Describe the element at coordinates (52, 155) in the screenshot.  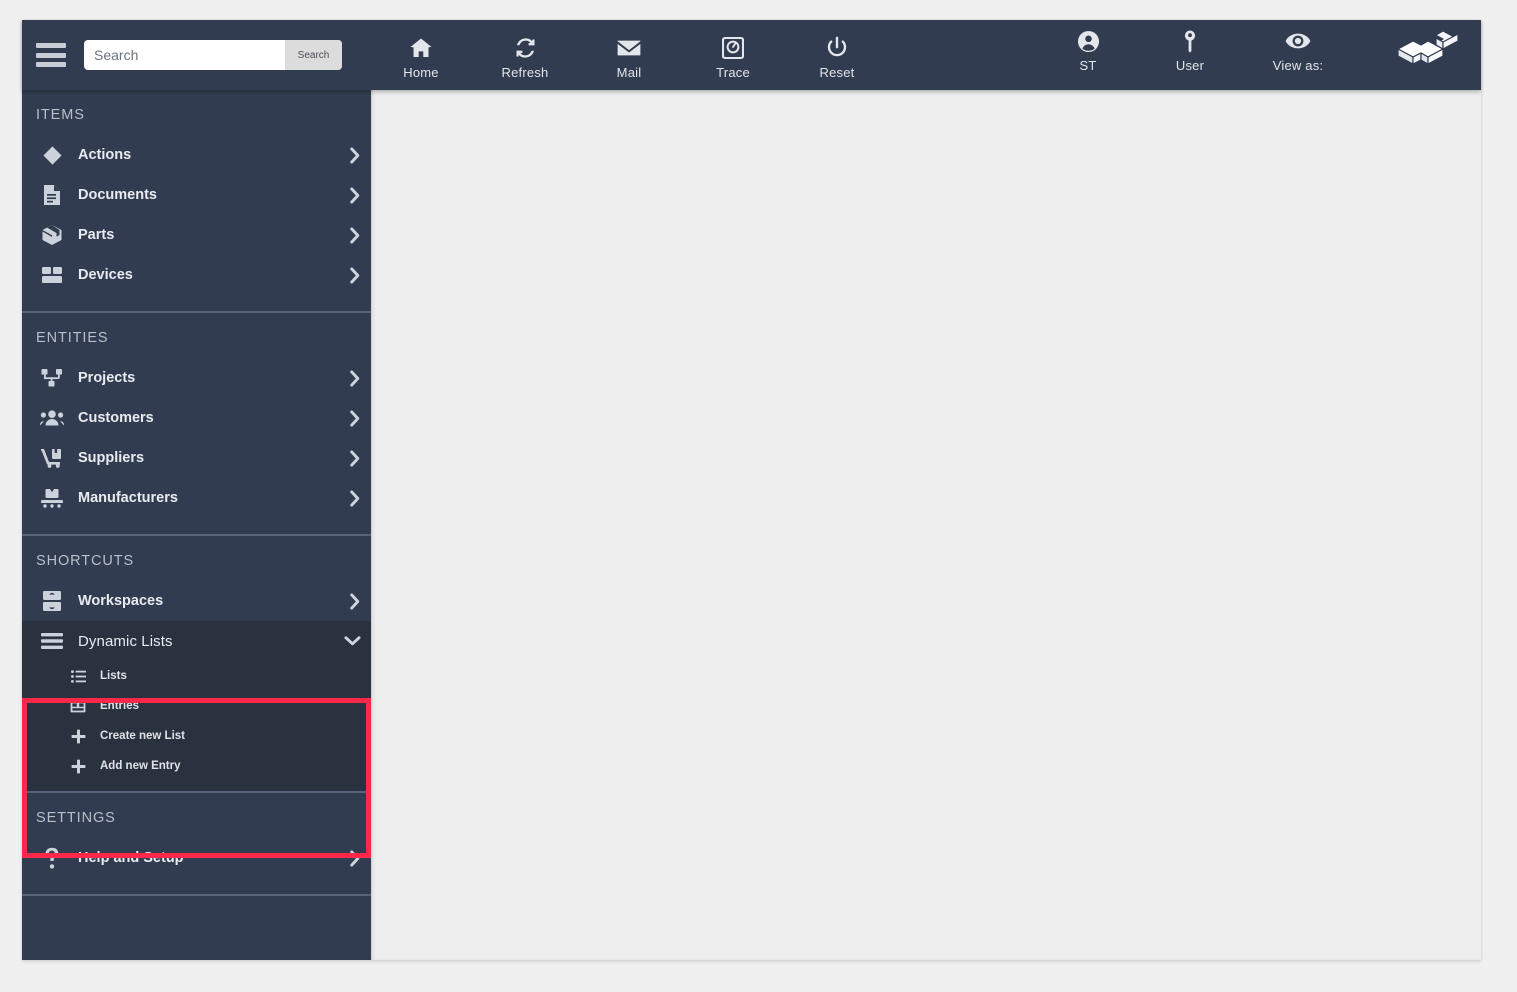
I see `diamond-icon` at that location.